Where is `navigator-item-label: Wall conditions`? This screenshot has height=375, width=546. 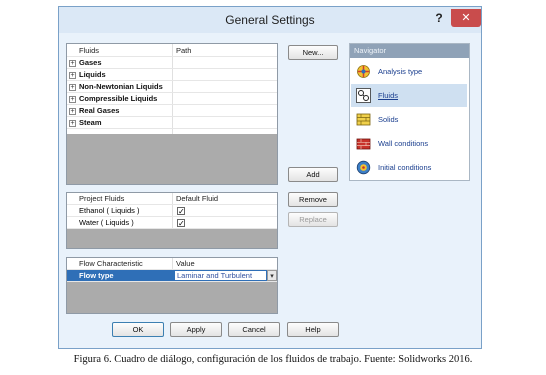
navigator-item-label: Wall conditions is located at coordinates (403, 143).